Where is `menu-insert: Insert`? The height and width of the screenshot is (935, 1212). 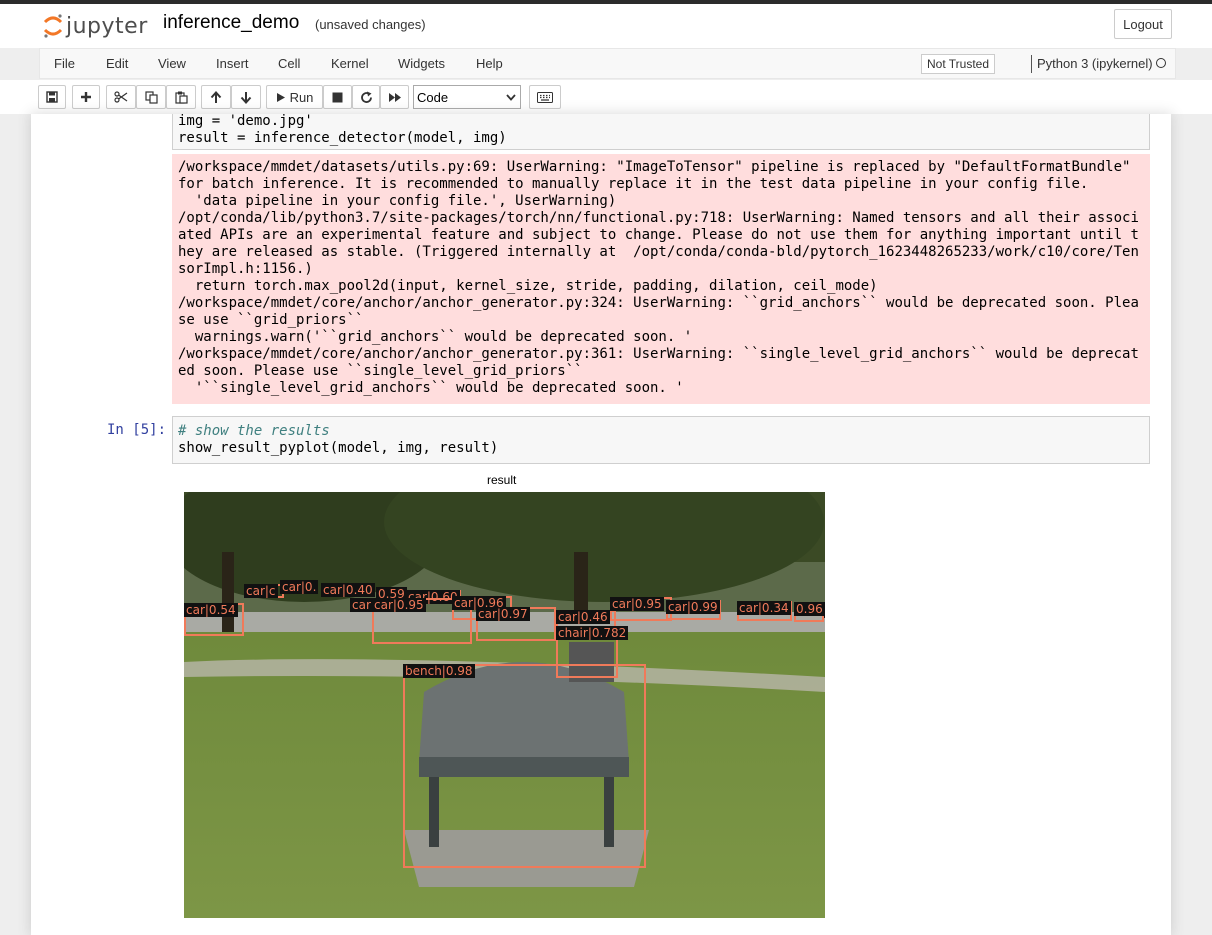
menu-insert: Insert is located at coordinates (232, 63).